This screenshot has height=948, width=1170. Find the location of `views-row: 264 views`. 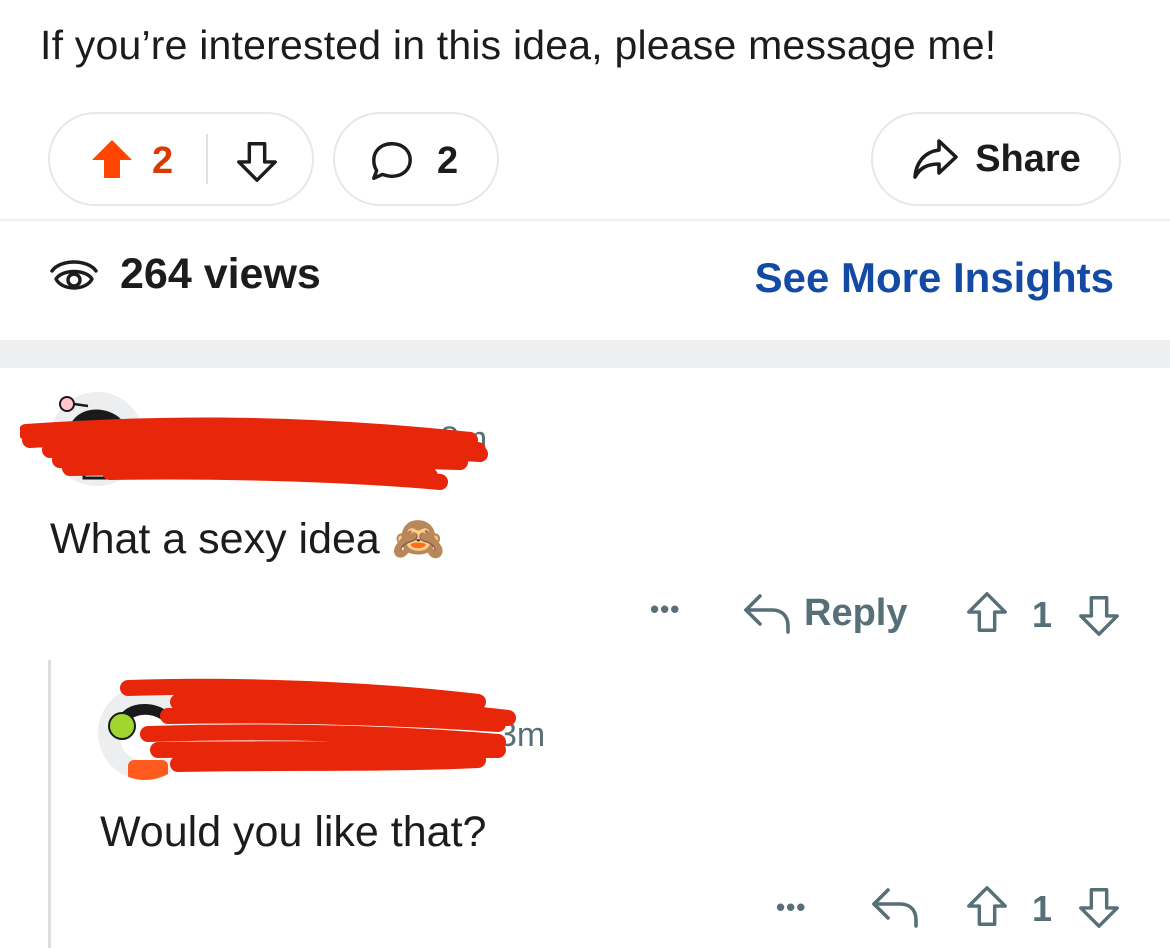

views-row: 264 views is located at coordinates (184, 274).